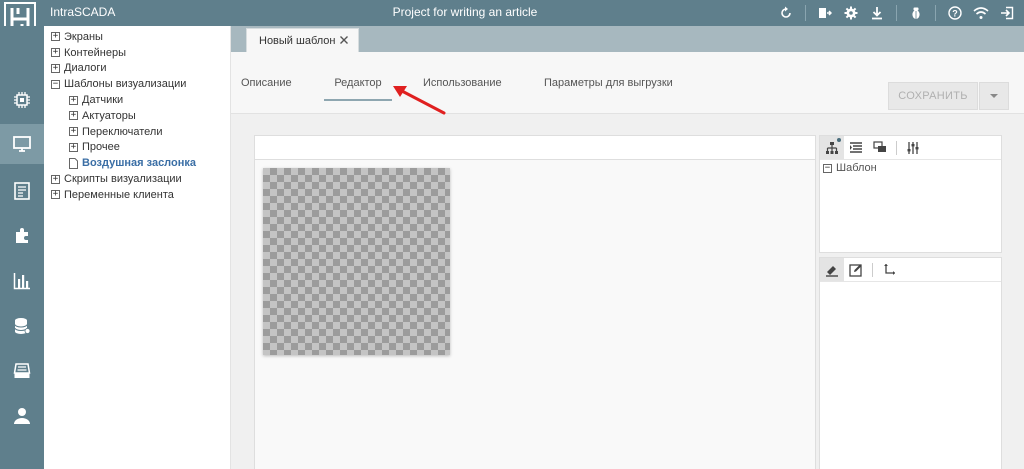 The height and width of the screenshot is (469, 1024). I want to click on cpu-icon, so click(22, 100).